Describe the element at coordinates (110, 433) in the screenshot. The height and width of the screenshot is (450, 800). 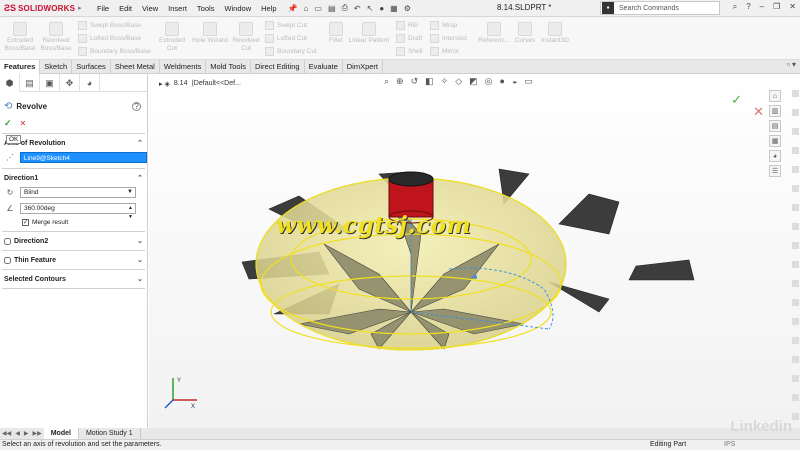
I see `tab-motion-study-1: Motion Study 1` at that location.